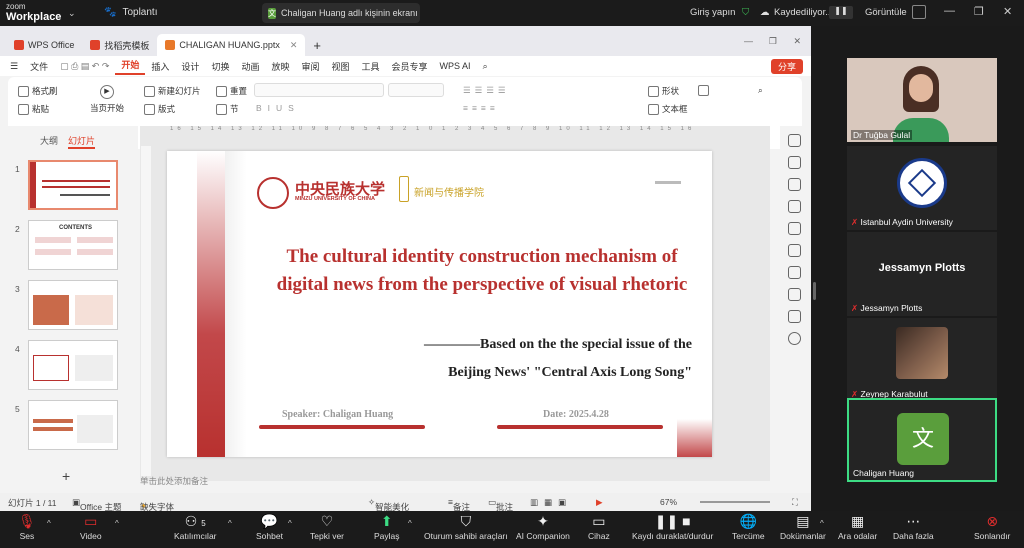 The height and width of the screenshot is (548, 1024). Describe the element at coordinates (551, 502) in the screenshot. I see `view-mode-buttons: ▥▦▣` at that location.